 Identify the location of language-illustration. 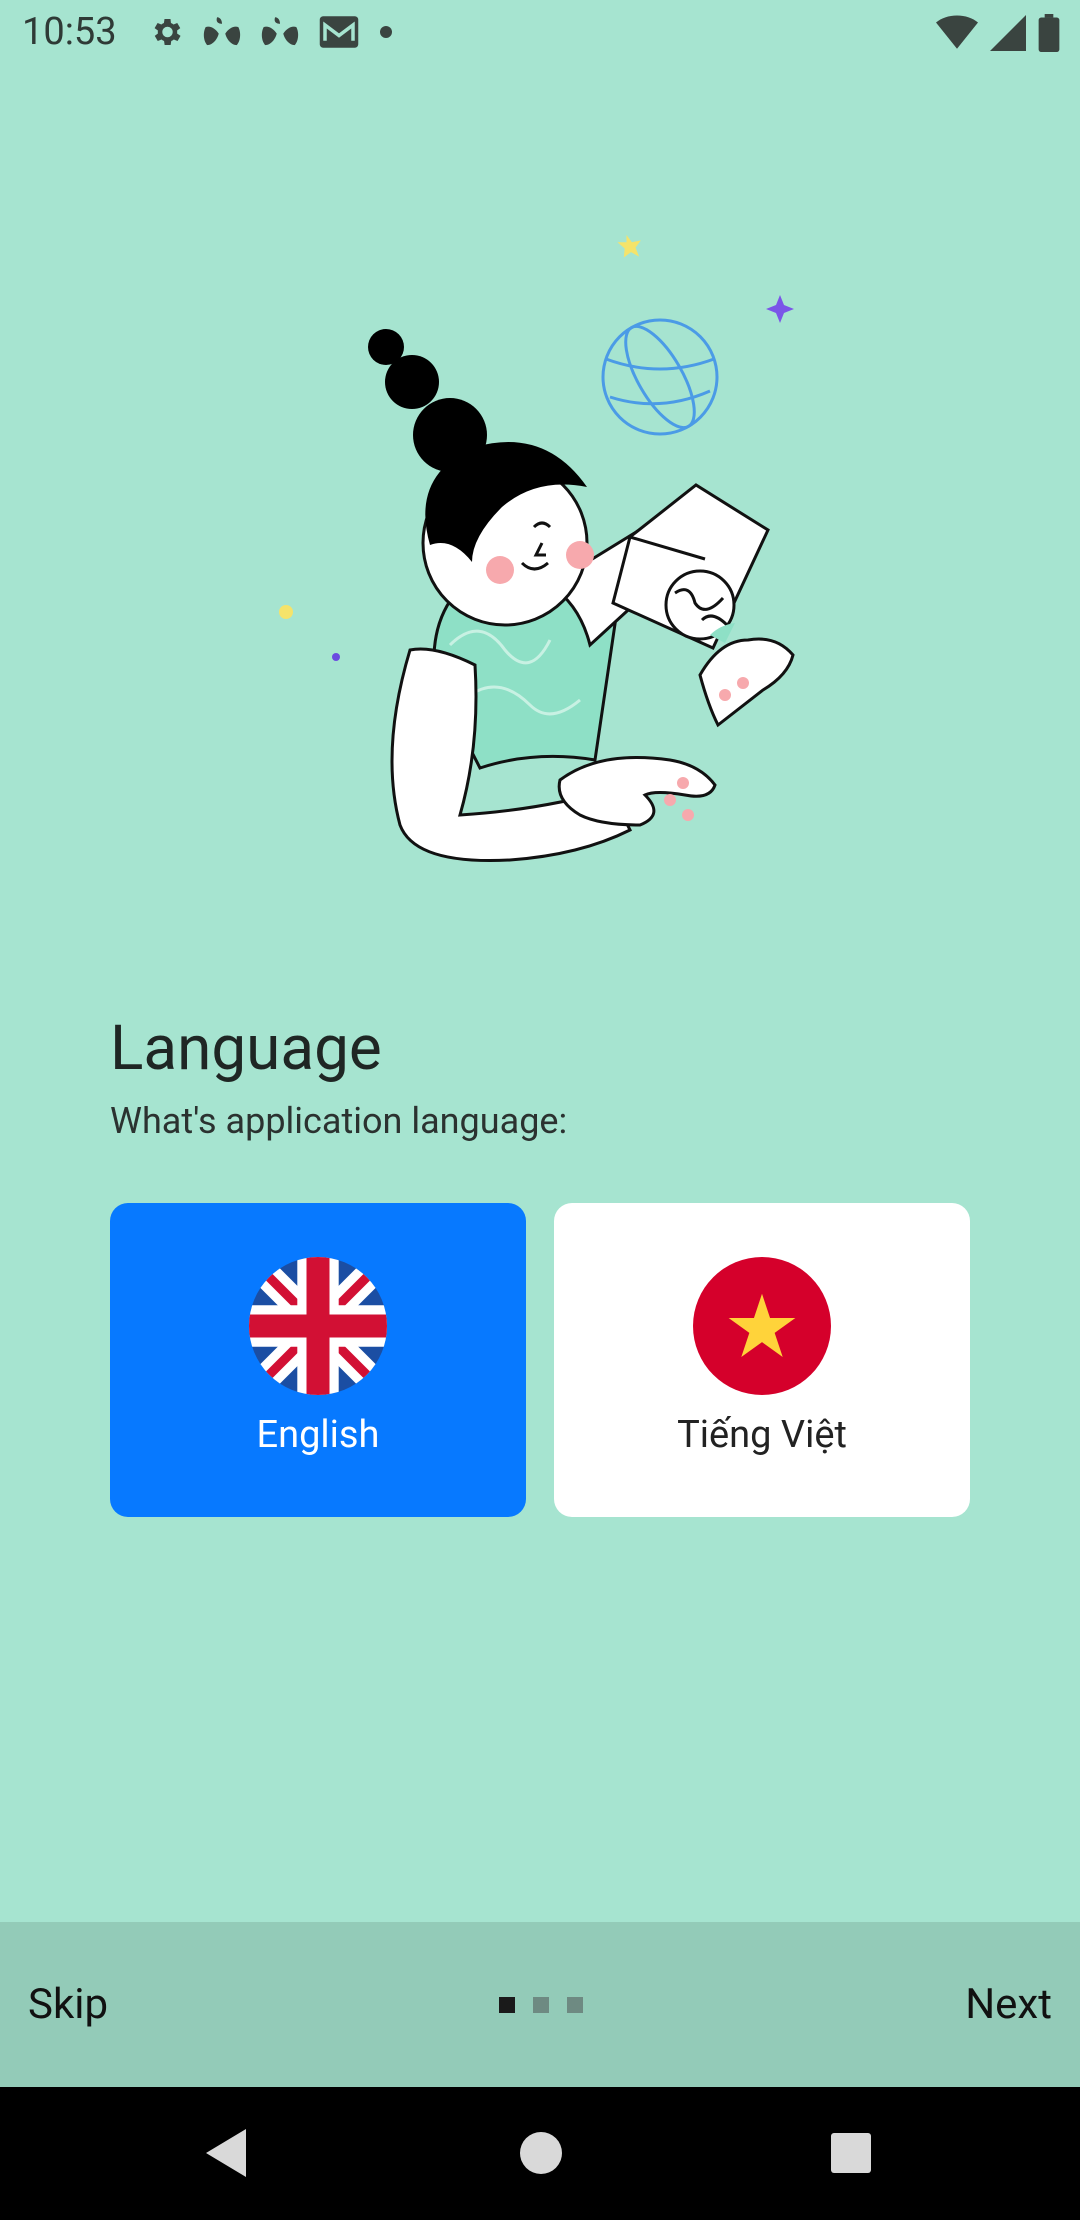
(537, 549).